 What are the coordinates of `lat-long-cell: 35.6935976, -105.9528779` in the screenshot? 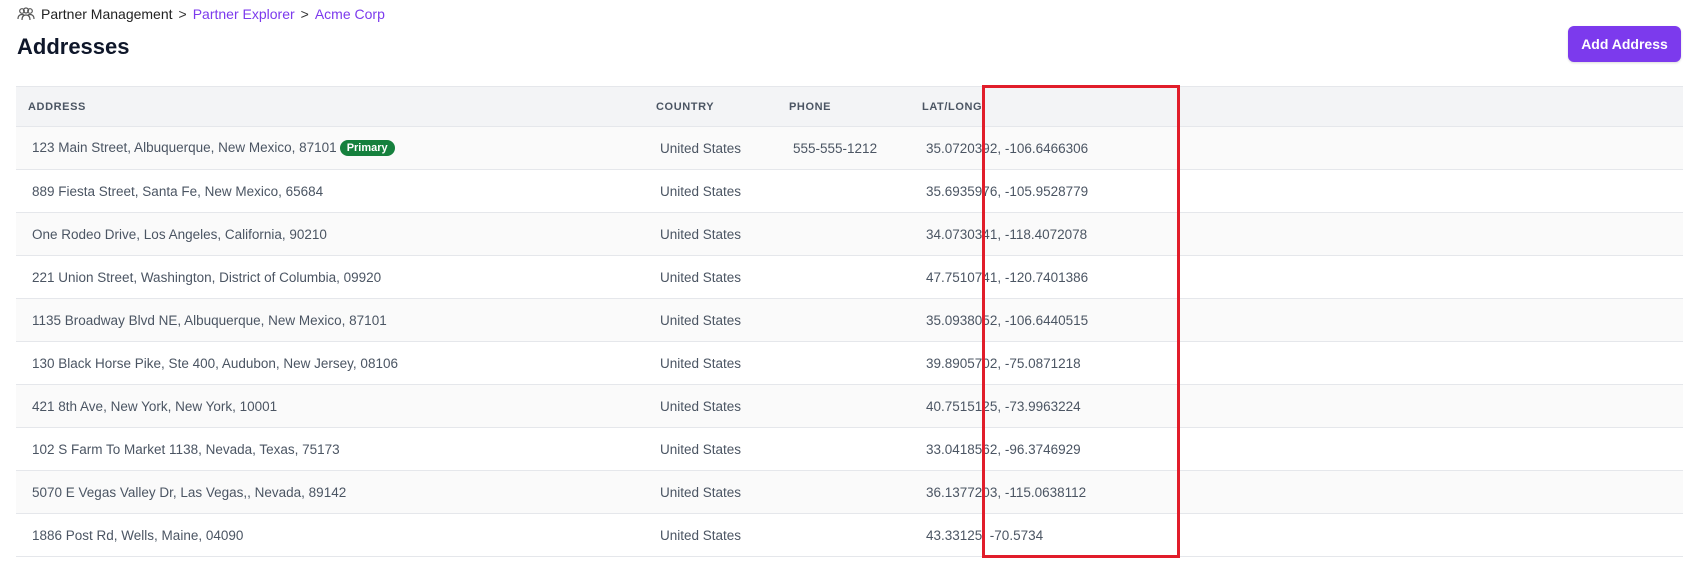 It's located at (1007, 191).